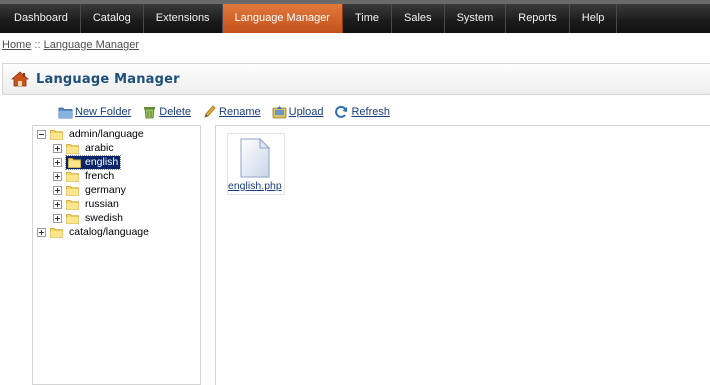 The image size is (710, 385). Describe the element at coordinates (106, 133) in the screenshot. I see `tree-label: admin/language` at that location.